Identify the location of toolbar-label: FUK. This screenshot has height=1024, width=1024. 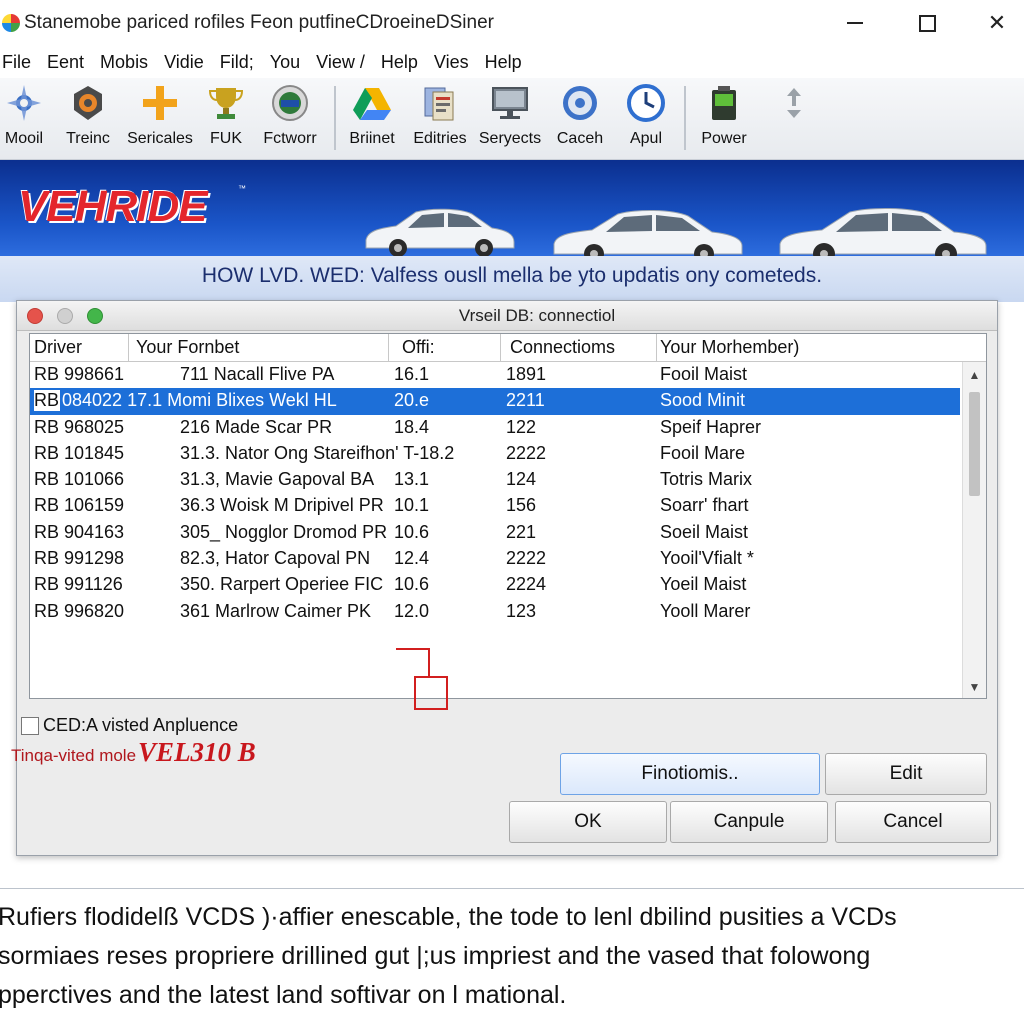
(226, 138).